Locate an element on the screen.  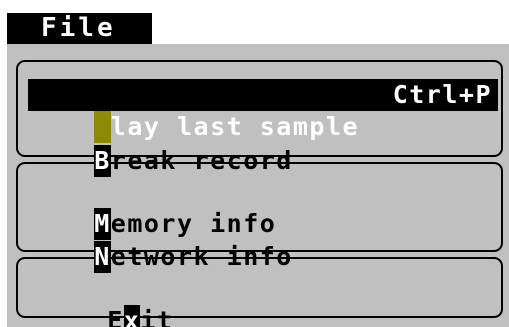
menu-item-network-info: Network info is located at coordinates (160, 241).